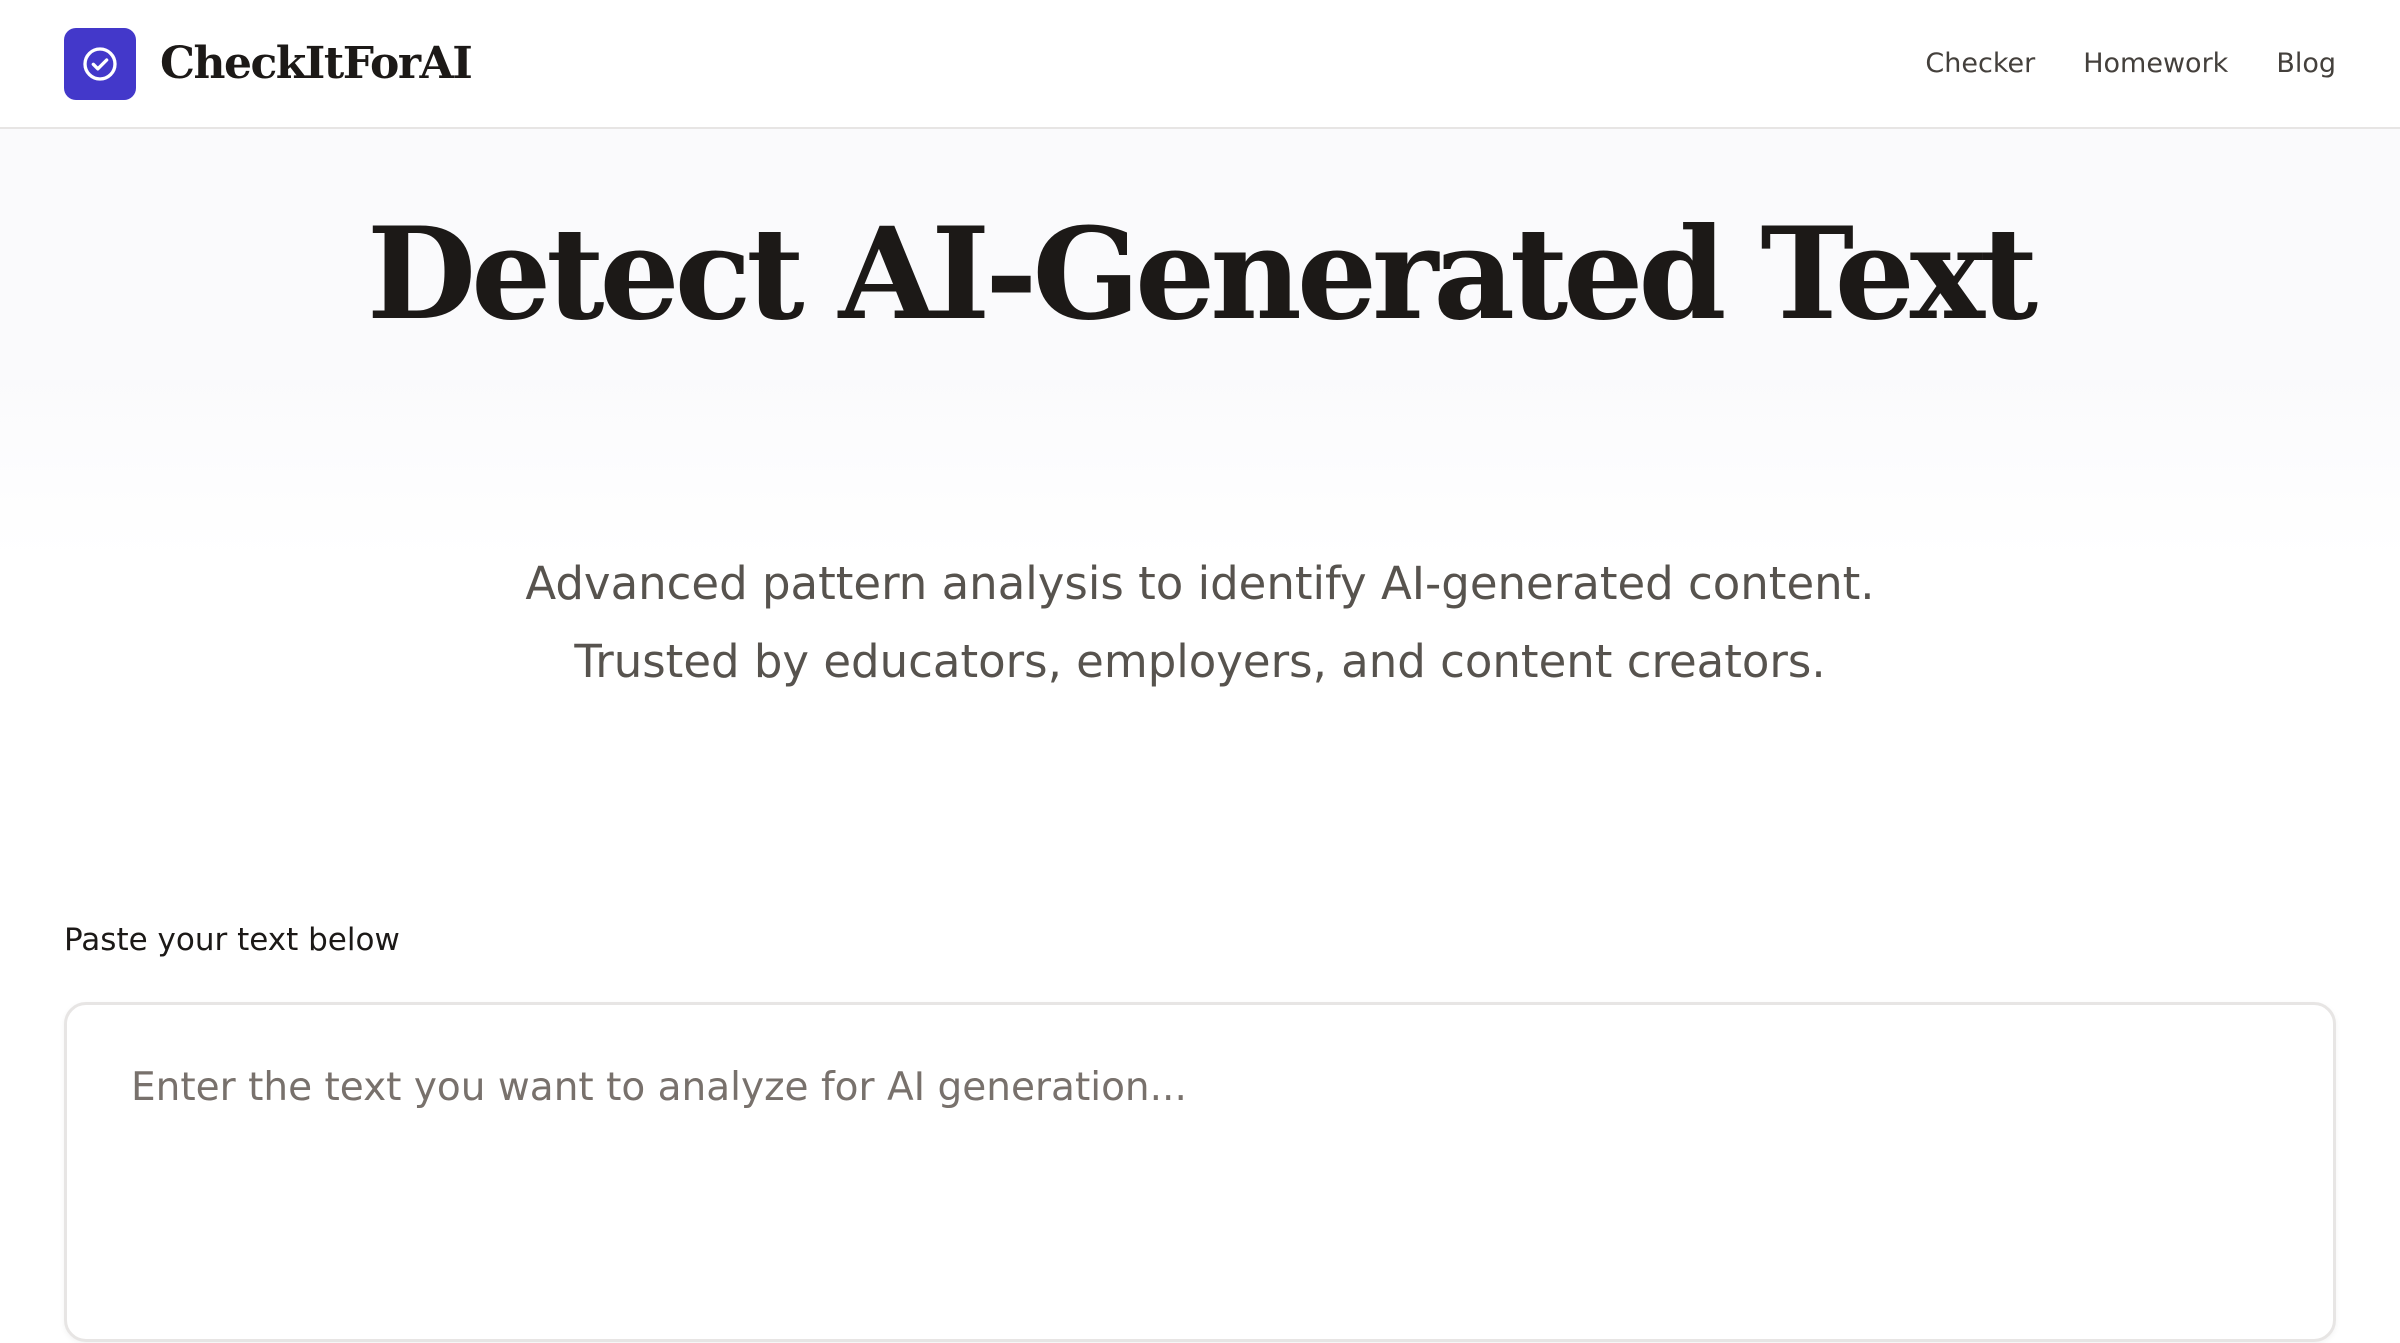  I want to click on nav-link-checker: Checker, so click(1980, 63).